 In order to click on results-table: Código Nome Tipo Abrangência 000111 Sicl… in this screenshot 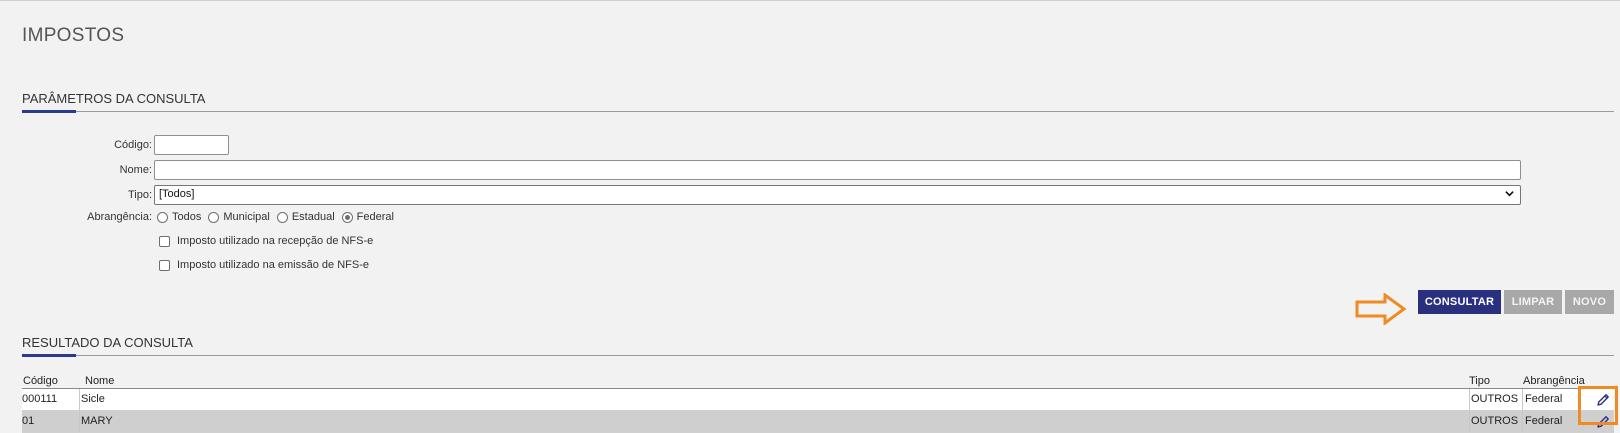, I will do `click(818, 403)`.